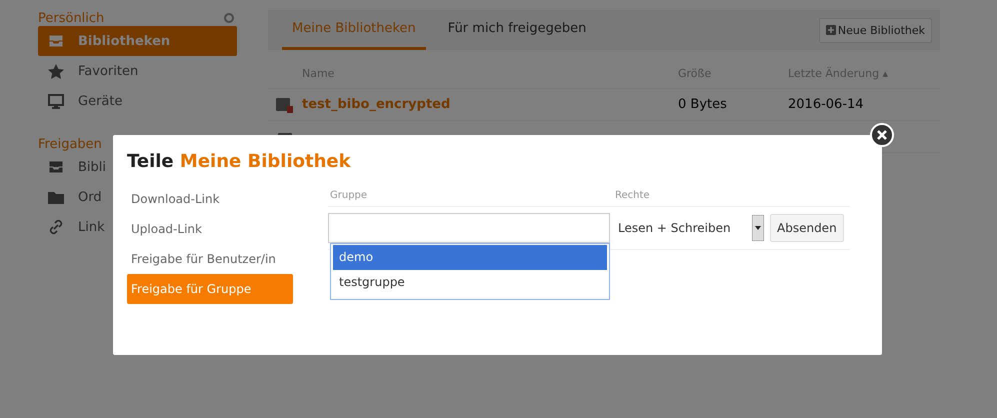  I want to click on column-header: Gruppe, so click(348, 195).